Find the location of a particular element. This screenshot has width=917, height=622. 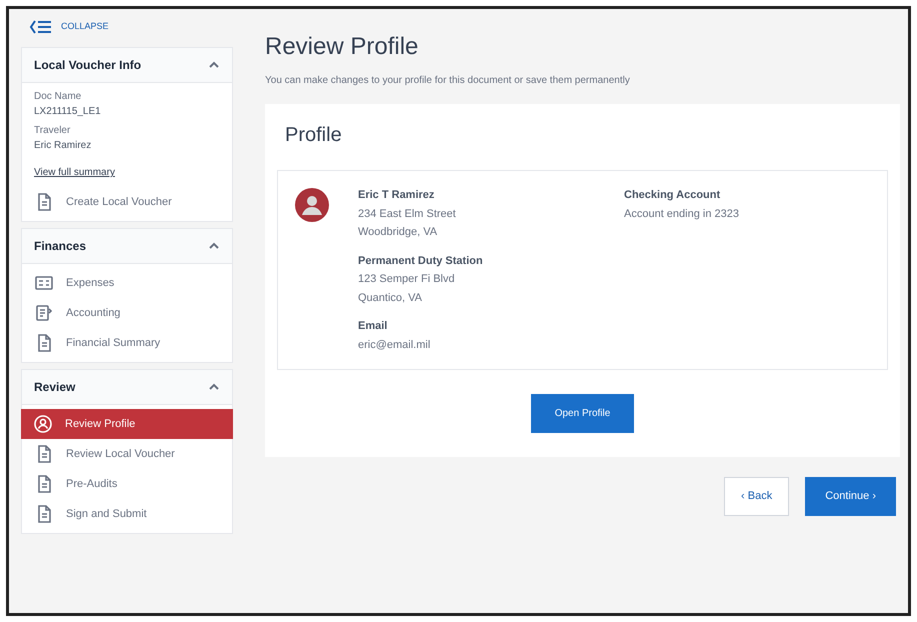

card-title: Profile is located at coordinates (313, 135).